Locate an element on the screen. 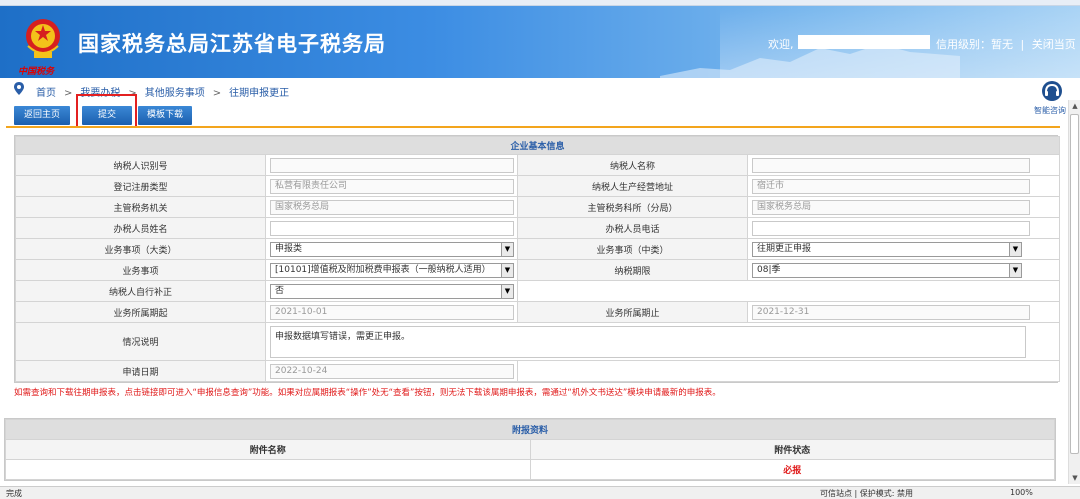 This screenshot has height=499, width=1080. zoom-level: 100% is located at coordinates (1021, 492).